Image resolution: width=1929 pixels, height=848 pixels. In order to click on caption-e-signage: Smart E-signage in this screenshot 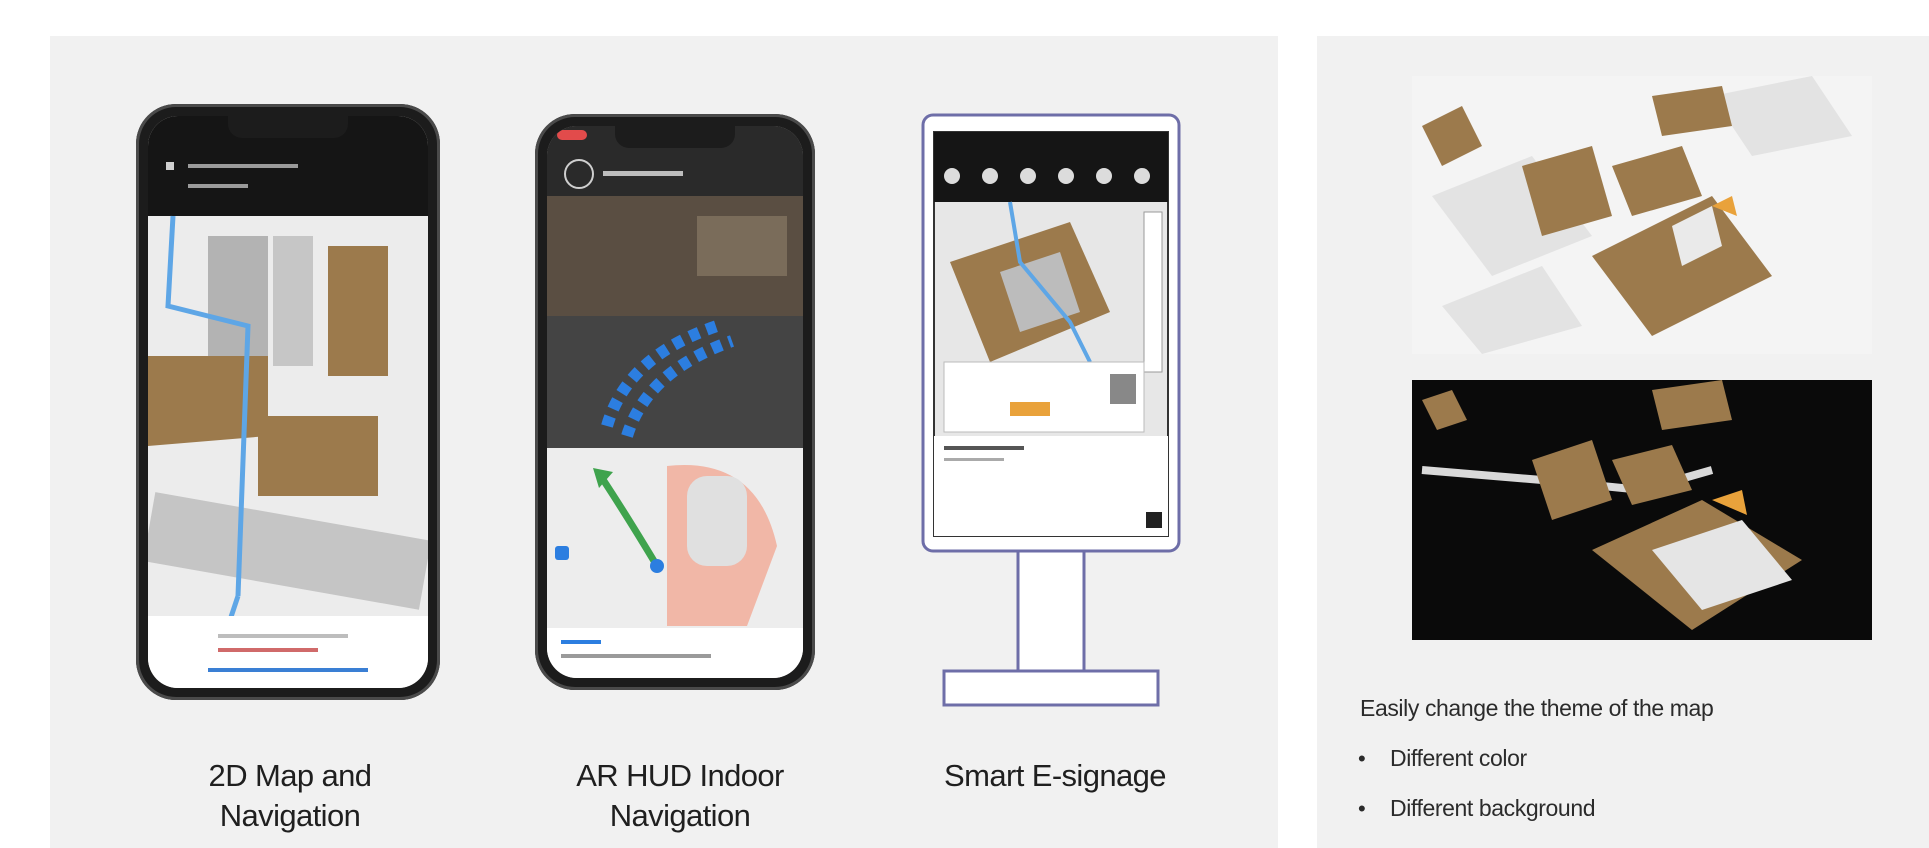, I will do `click(1055, 776)`.